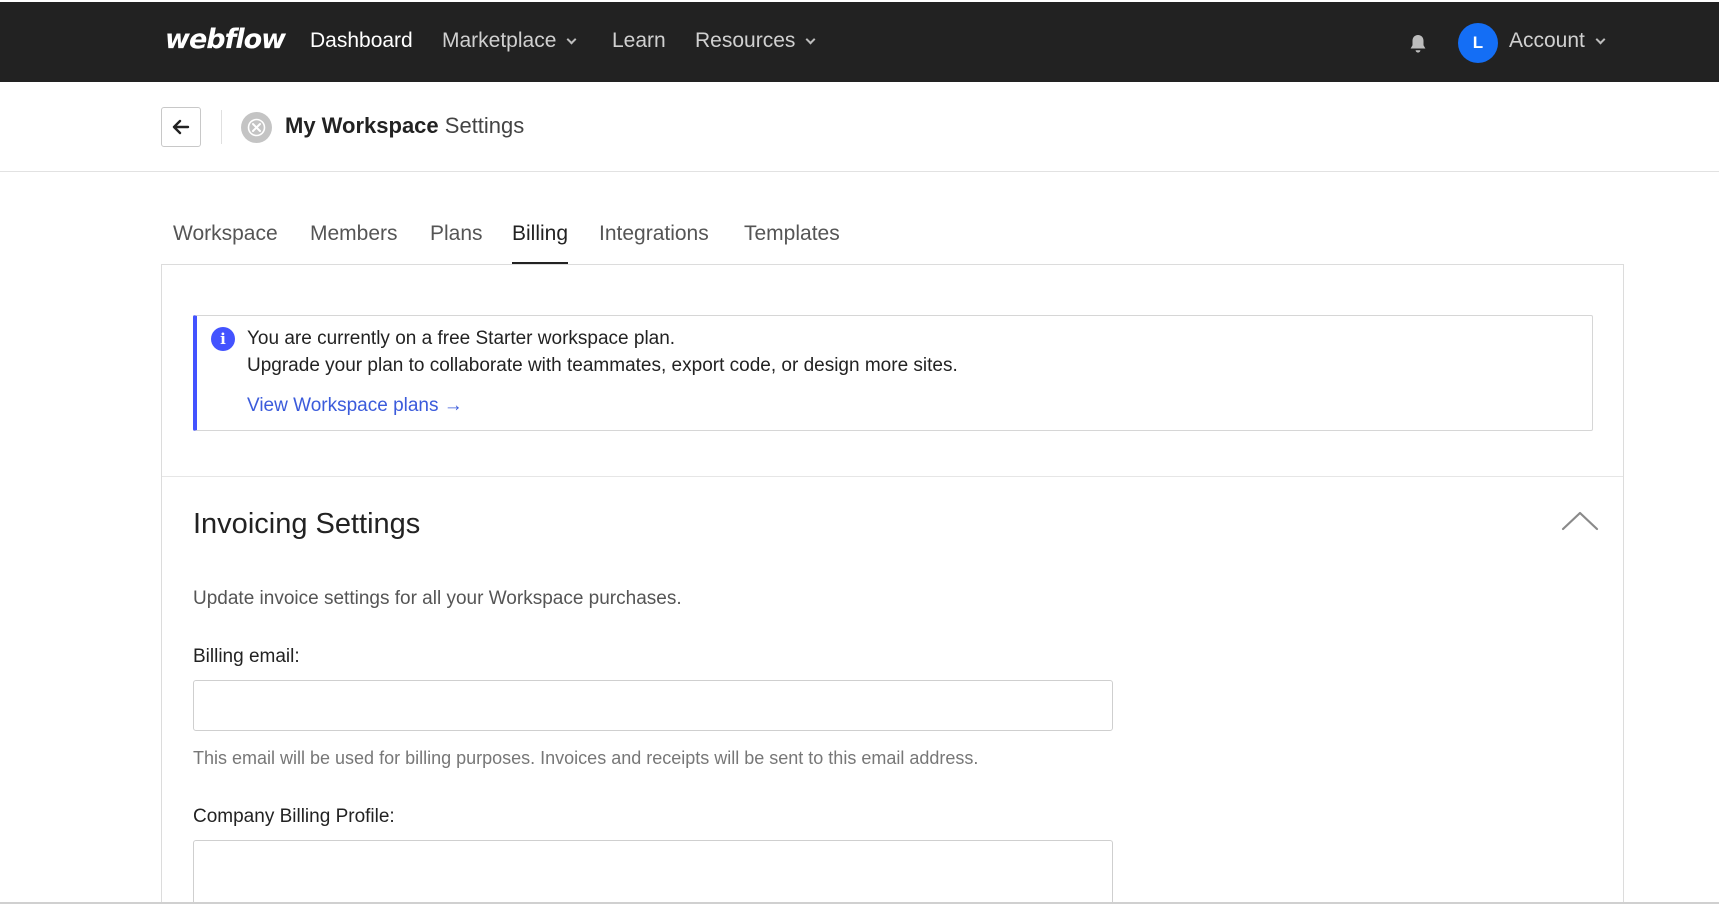  Describe the element at coordinates (745, 40) in the screenshot. I see `nav-resources-label: Resources` at that location.